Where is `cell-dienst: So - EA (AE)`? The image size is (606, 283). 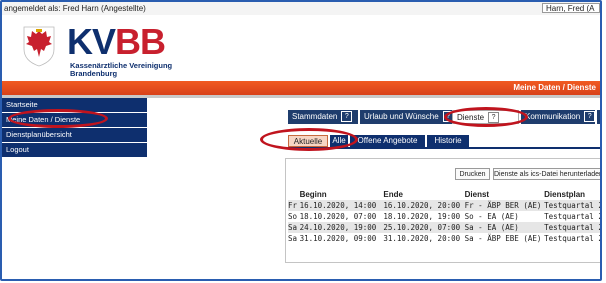 cell-dienst: So - EA (AE) is located at coordinates (491, 216).